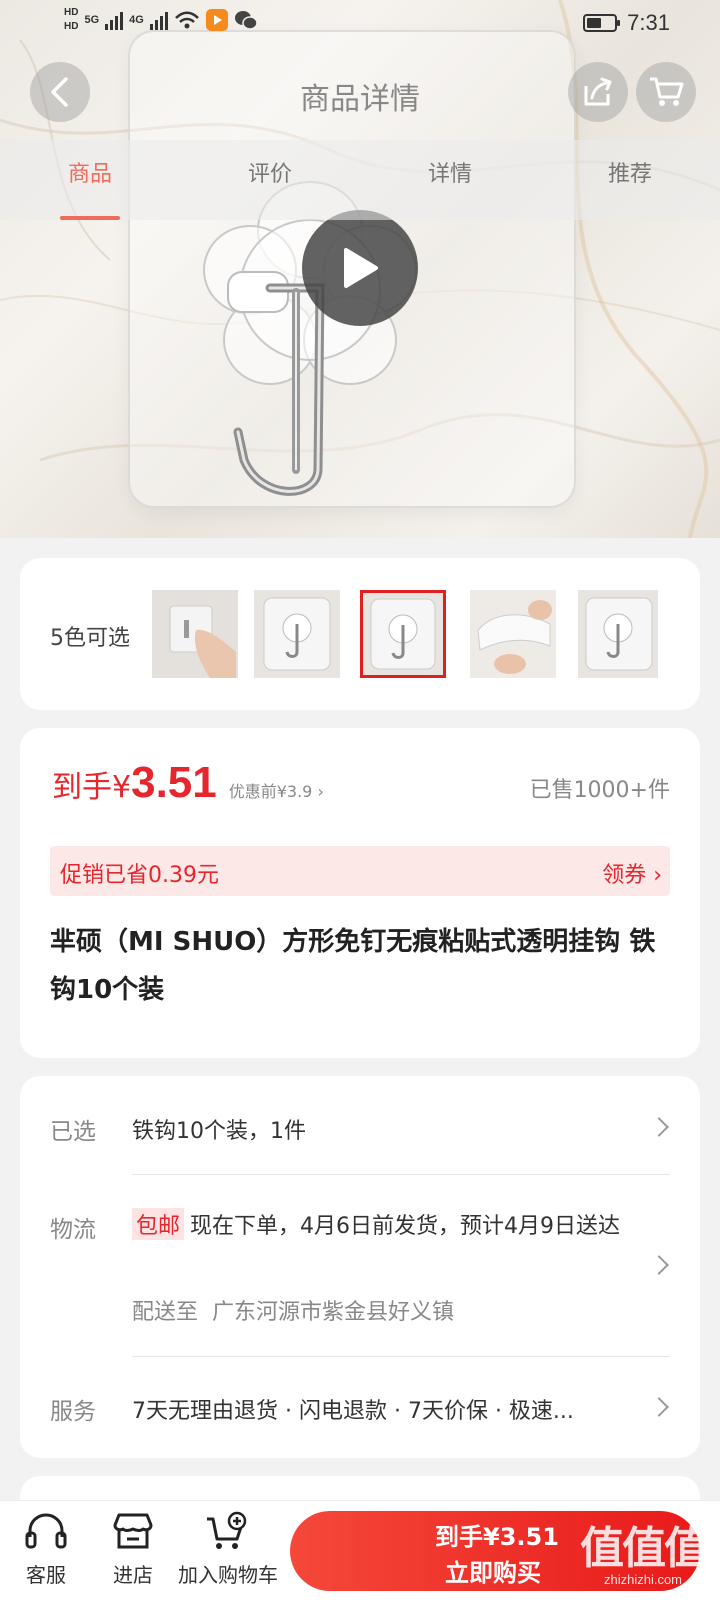 This screenshot has height=1600, width=720. What do you see at coordinates (133, 1531) in the screenshot?
I see `store-icon` at bounding box center [133, 1531].